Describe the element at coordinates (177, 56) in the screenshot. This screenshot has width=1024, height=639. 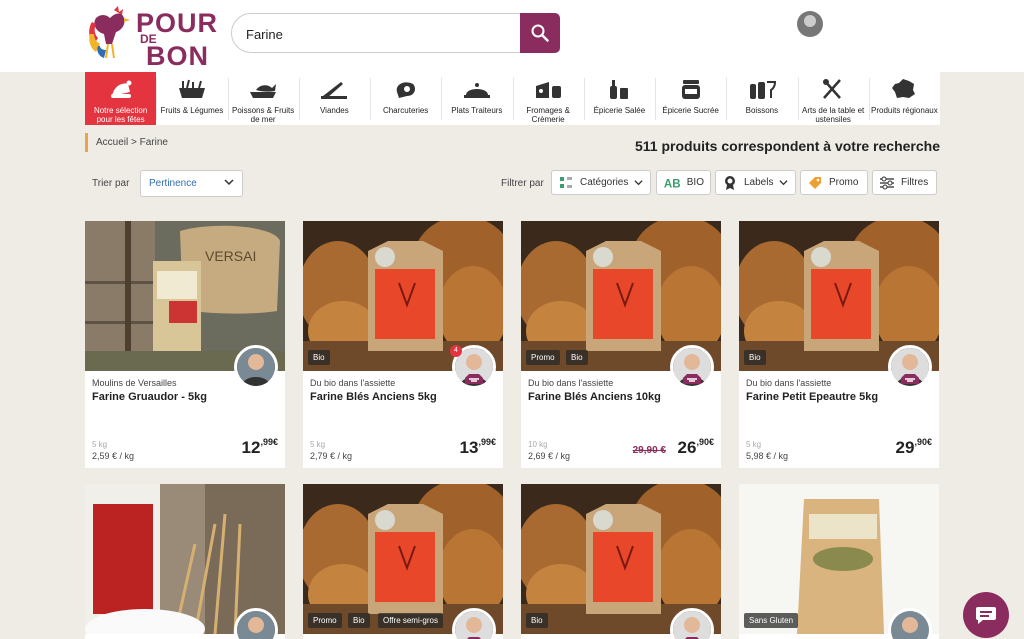
I see `logo-line2: BON` at that location.